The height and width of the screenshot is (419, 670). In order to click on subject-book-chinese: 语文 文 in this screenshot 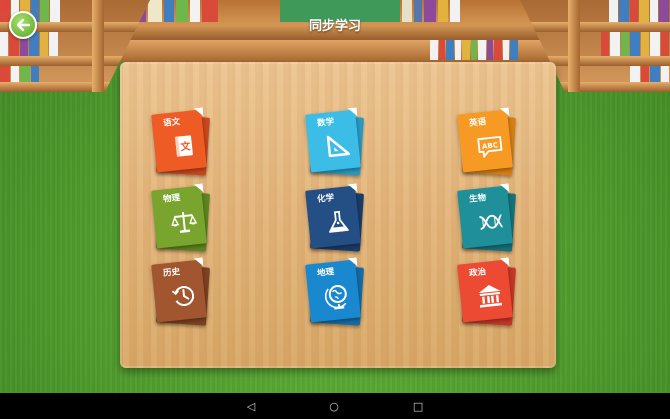, I will do `click(180, 144)`.